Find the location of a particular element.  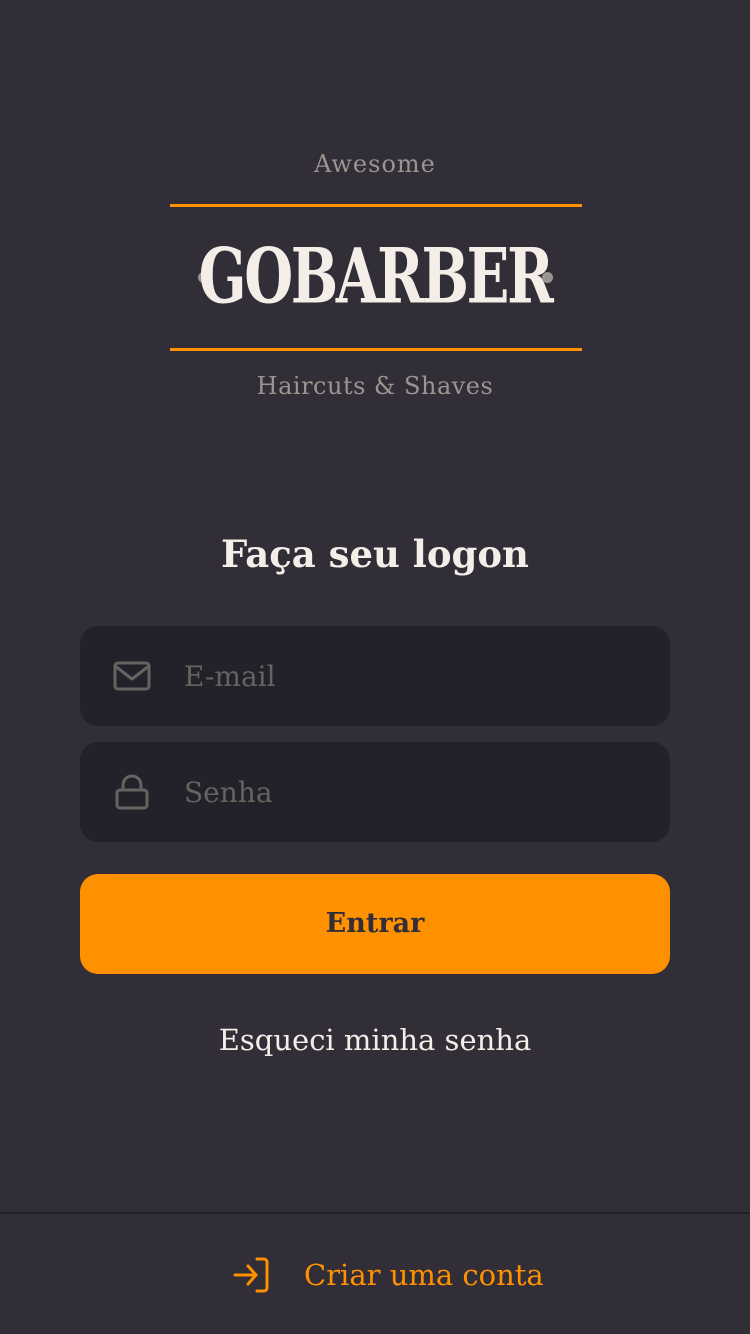

log-in-icon is located at coordinates (252, 1275).